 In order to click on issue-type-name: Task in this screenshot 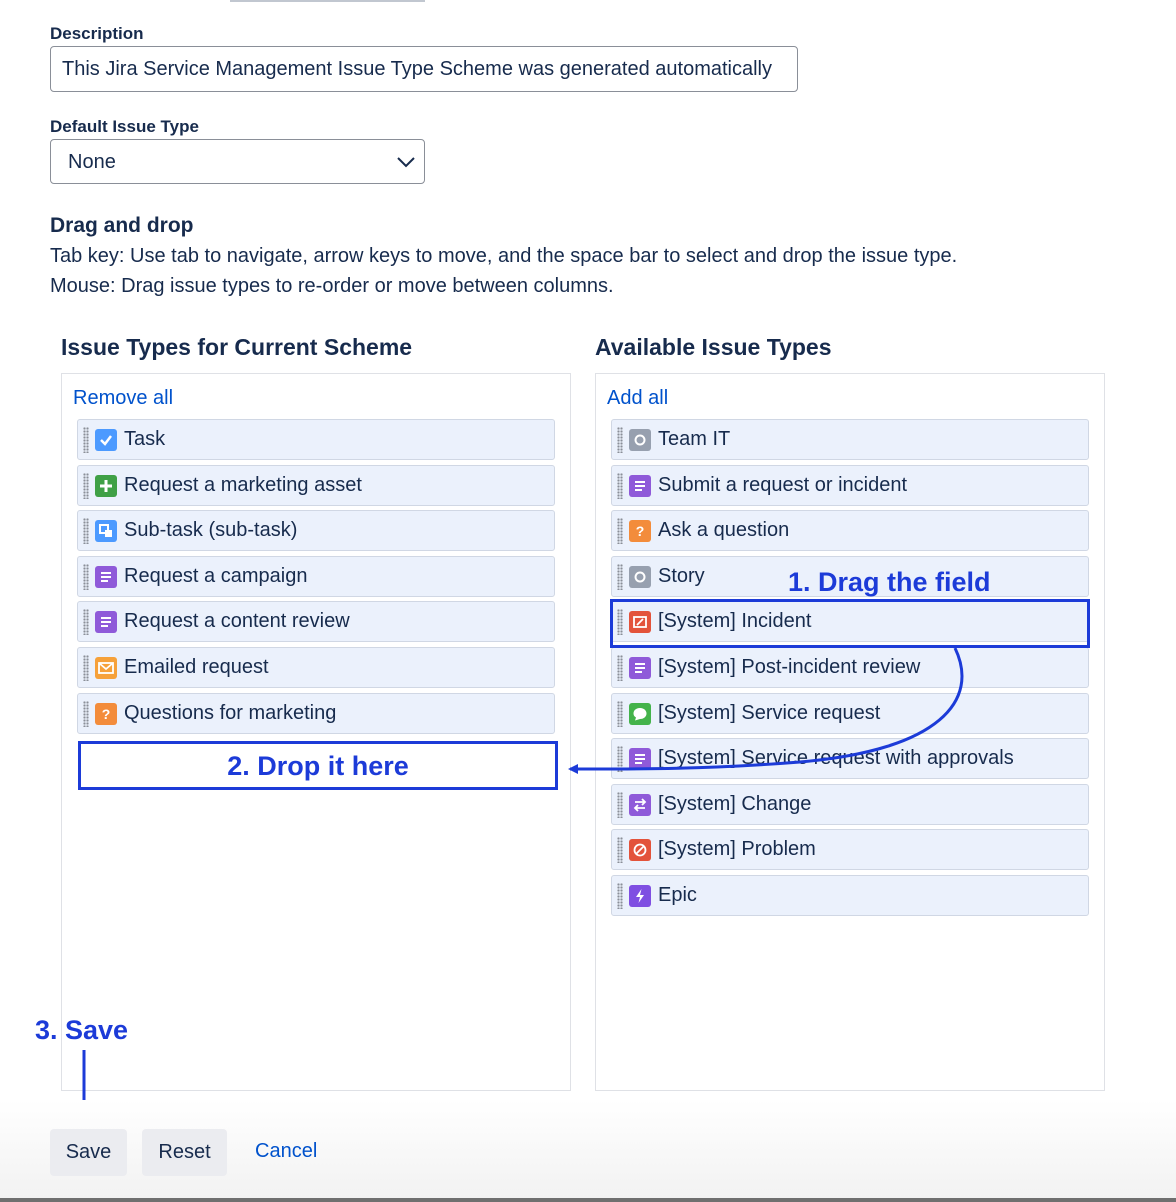, I will do `click(145, 439)`.